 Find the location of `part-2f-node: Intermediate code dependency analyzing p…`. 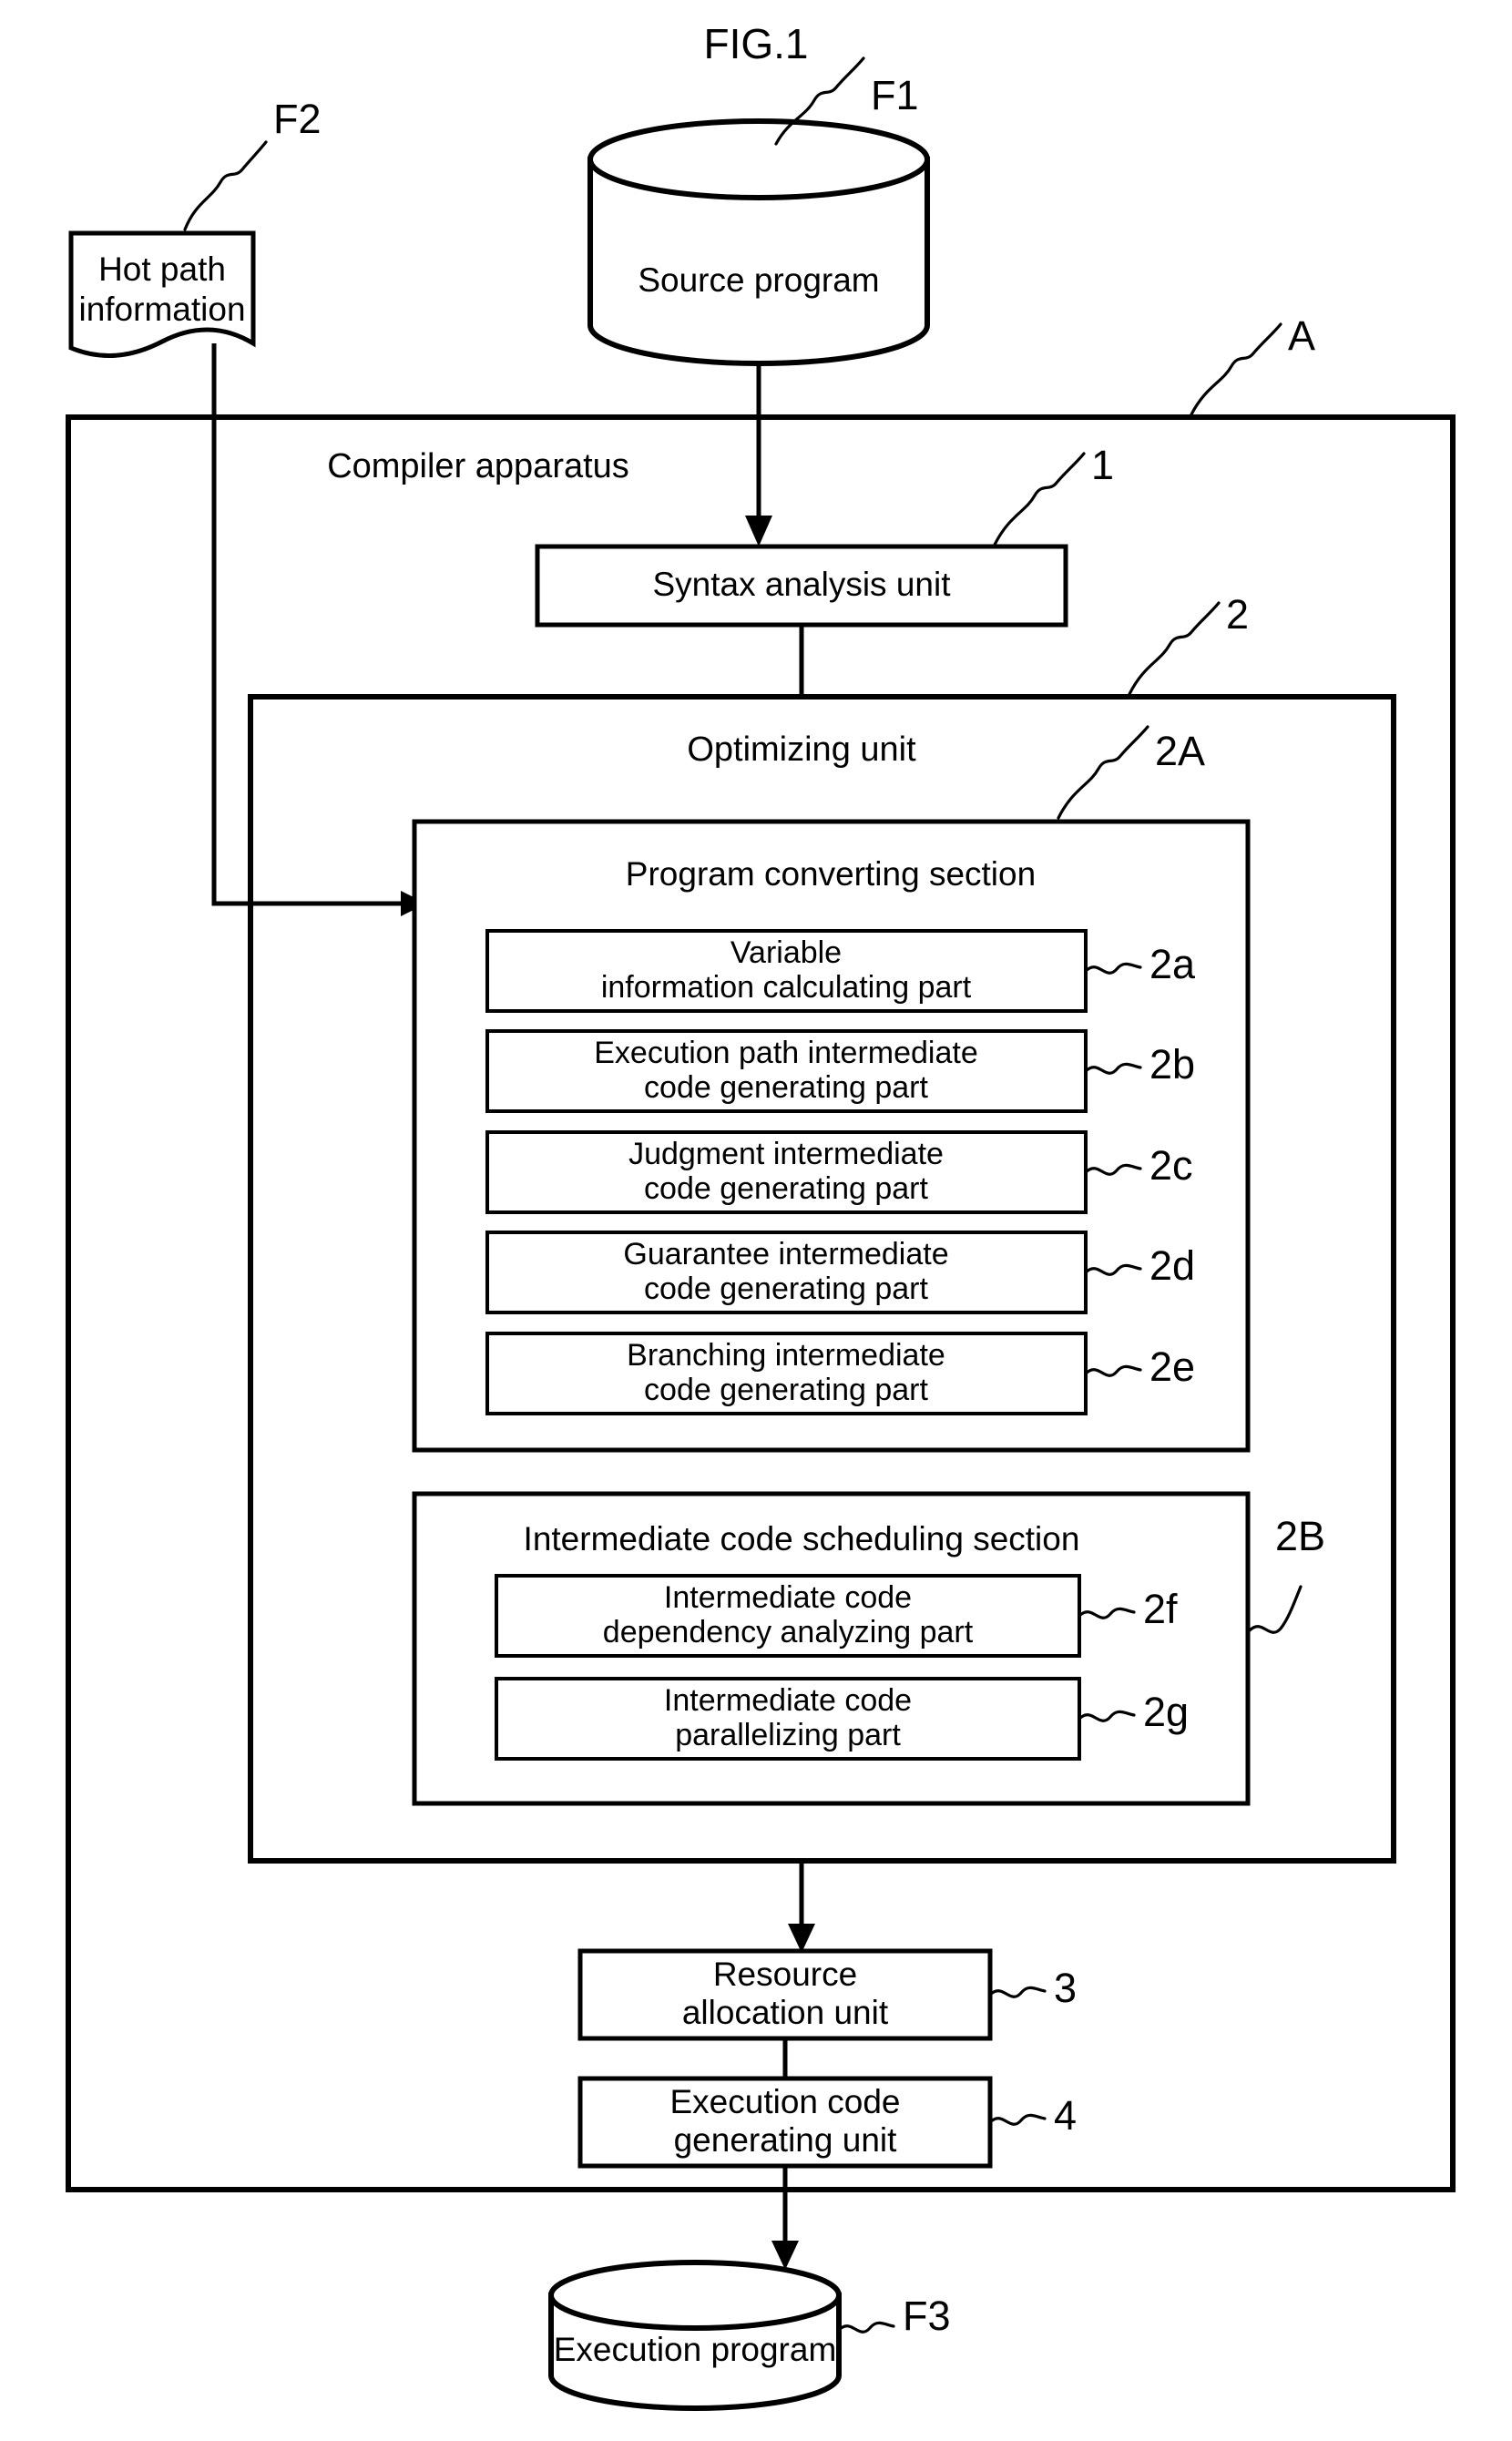

part-2f-node: Intermediate code dependency analyzing p… is located at coordinates (788, 1616).